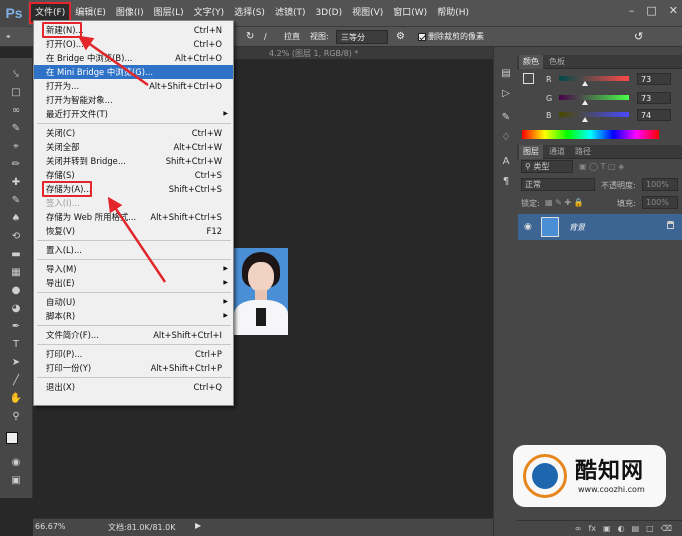 The height and width of the screenshot is (536, 682). I want to click on arrow-to-new, so click(113, 61).